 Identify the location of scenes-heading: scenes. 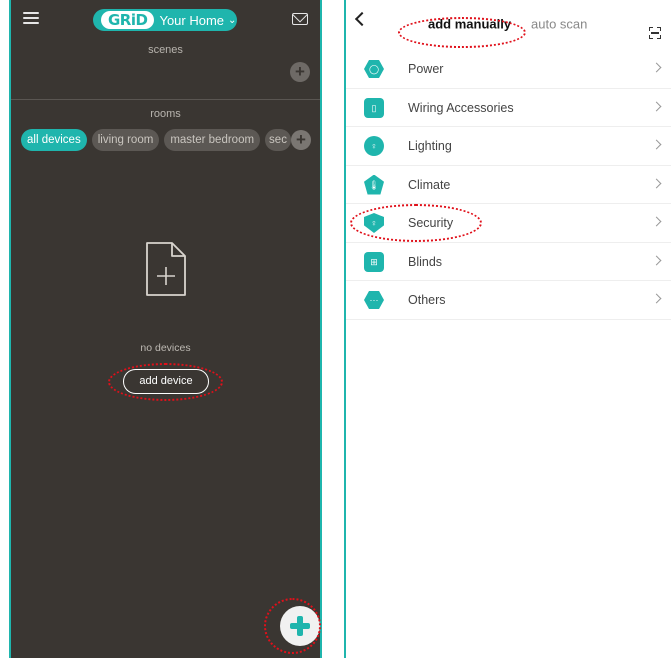
(165, 50).